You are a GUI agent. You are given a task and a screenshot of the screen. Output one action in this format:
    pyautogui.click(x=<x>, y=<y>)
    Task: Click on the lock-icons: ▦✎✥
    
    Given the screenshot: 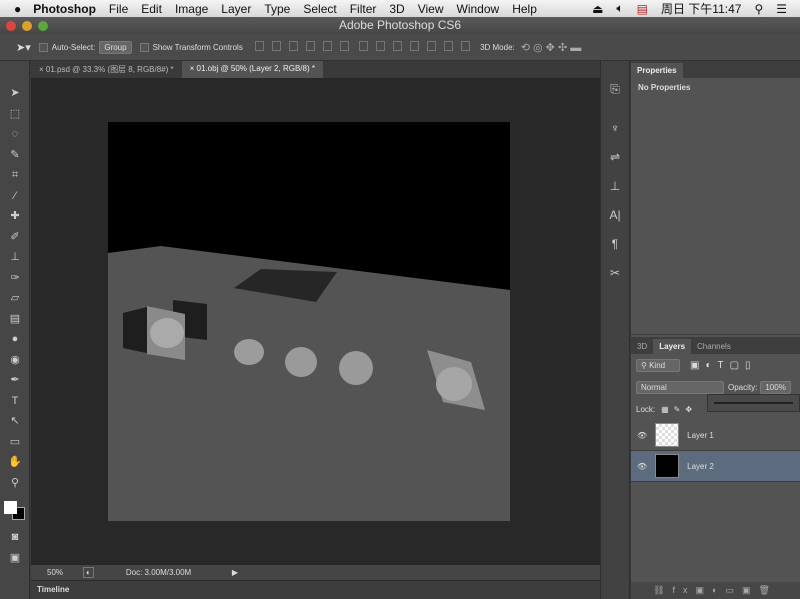 What is the action you would take?
    pyautogui.click(x=679, y=409)
    